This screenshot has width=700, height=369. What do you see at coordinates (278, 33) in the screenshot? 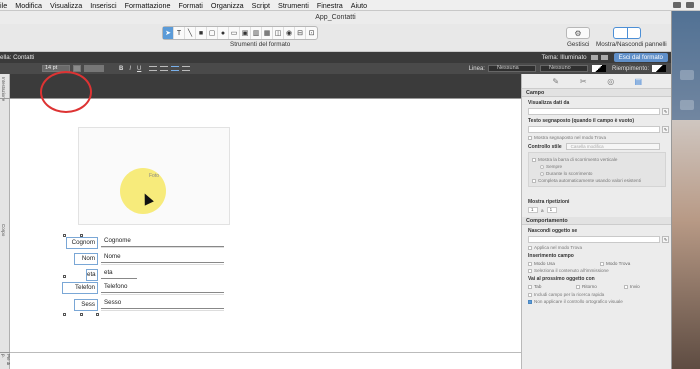
I see `popover-tool-icon: ◫` at bounding box center [278, 33].